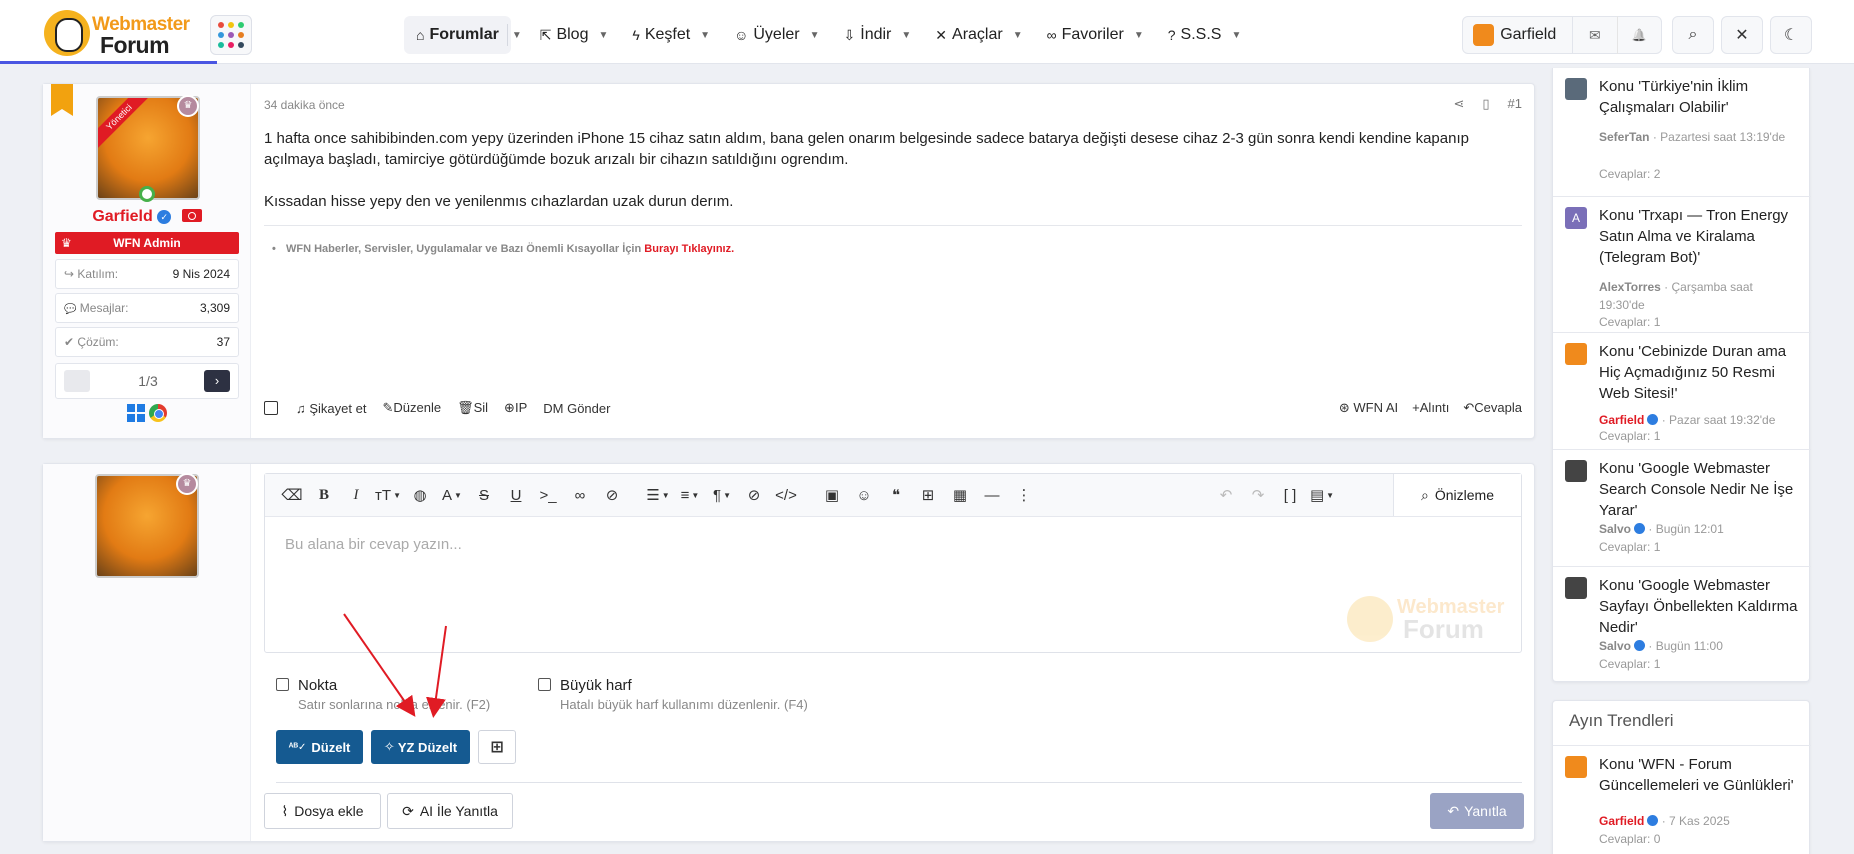  Describe the element at coordinates (1205, 35) in the screenshot. I see `nav-sss: ? S.S.S ▼` at that location.